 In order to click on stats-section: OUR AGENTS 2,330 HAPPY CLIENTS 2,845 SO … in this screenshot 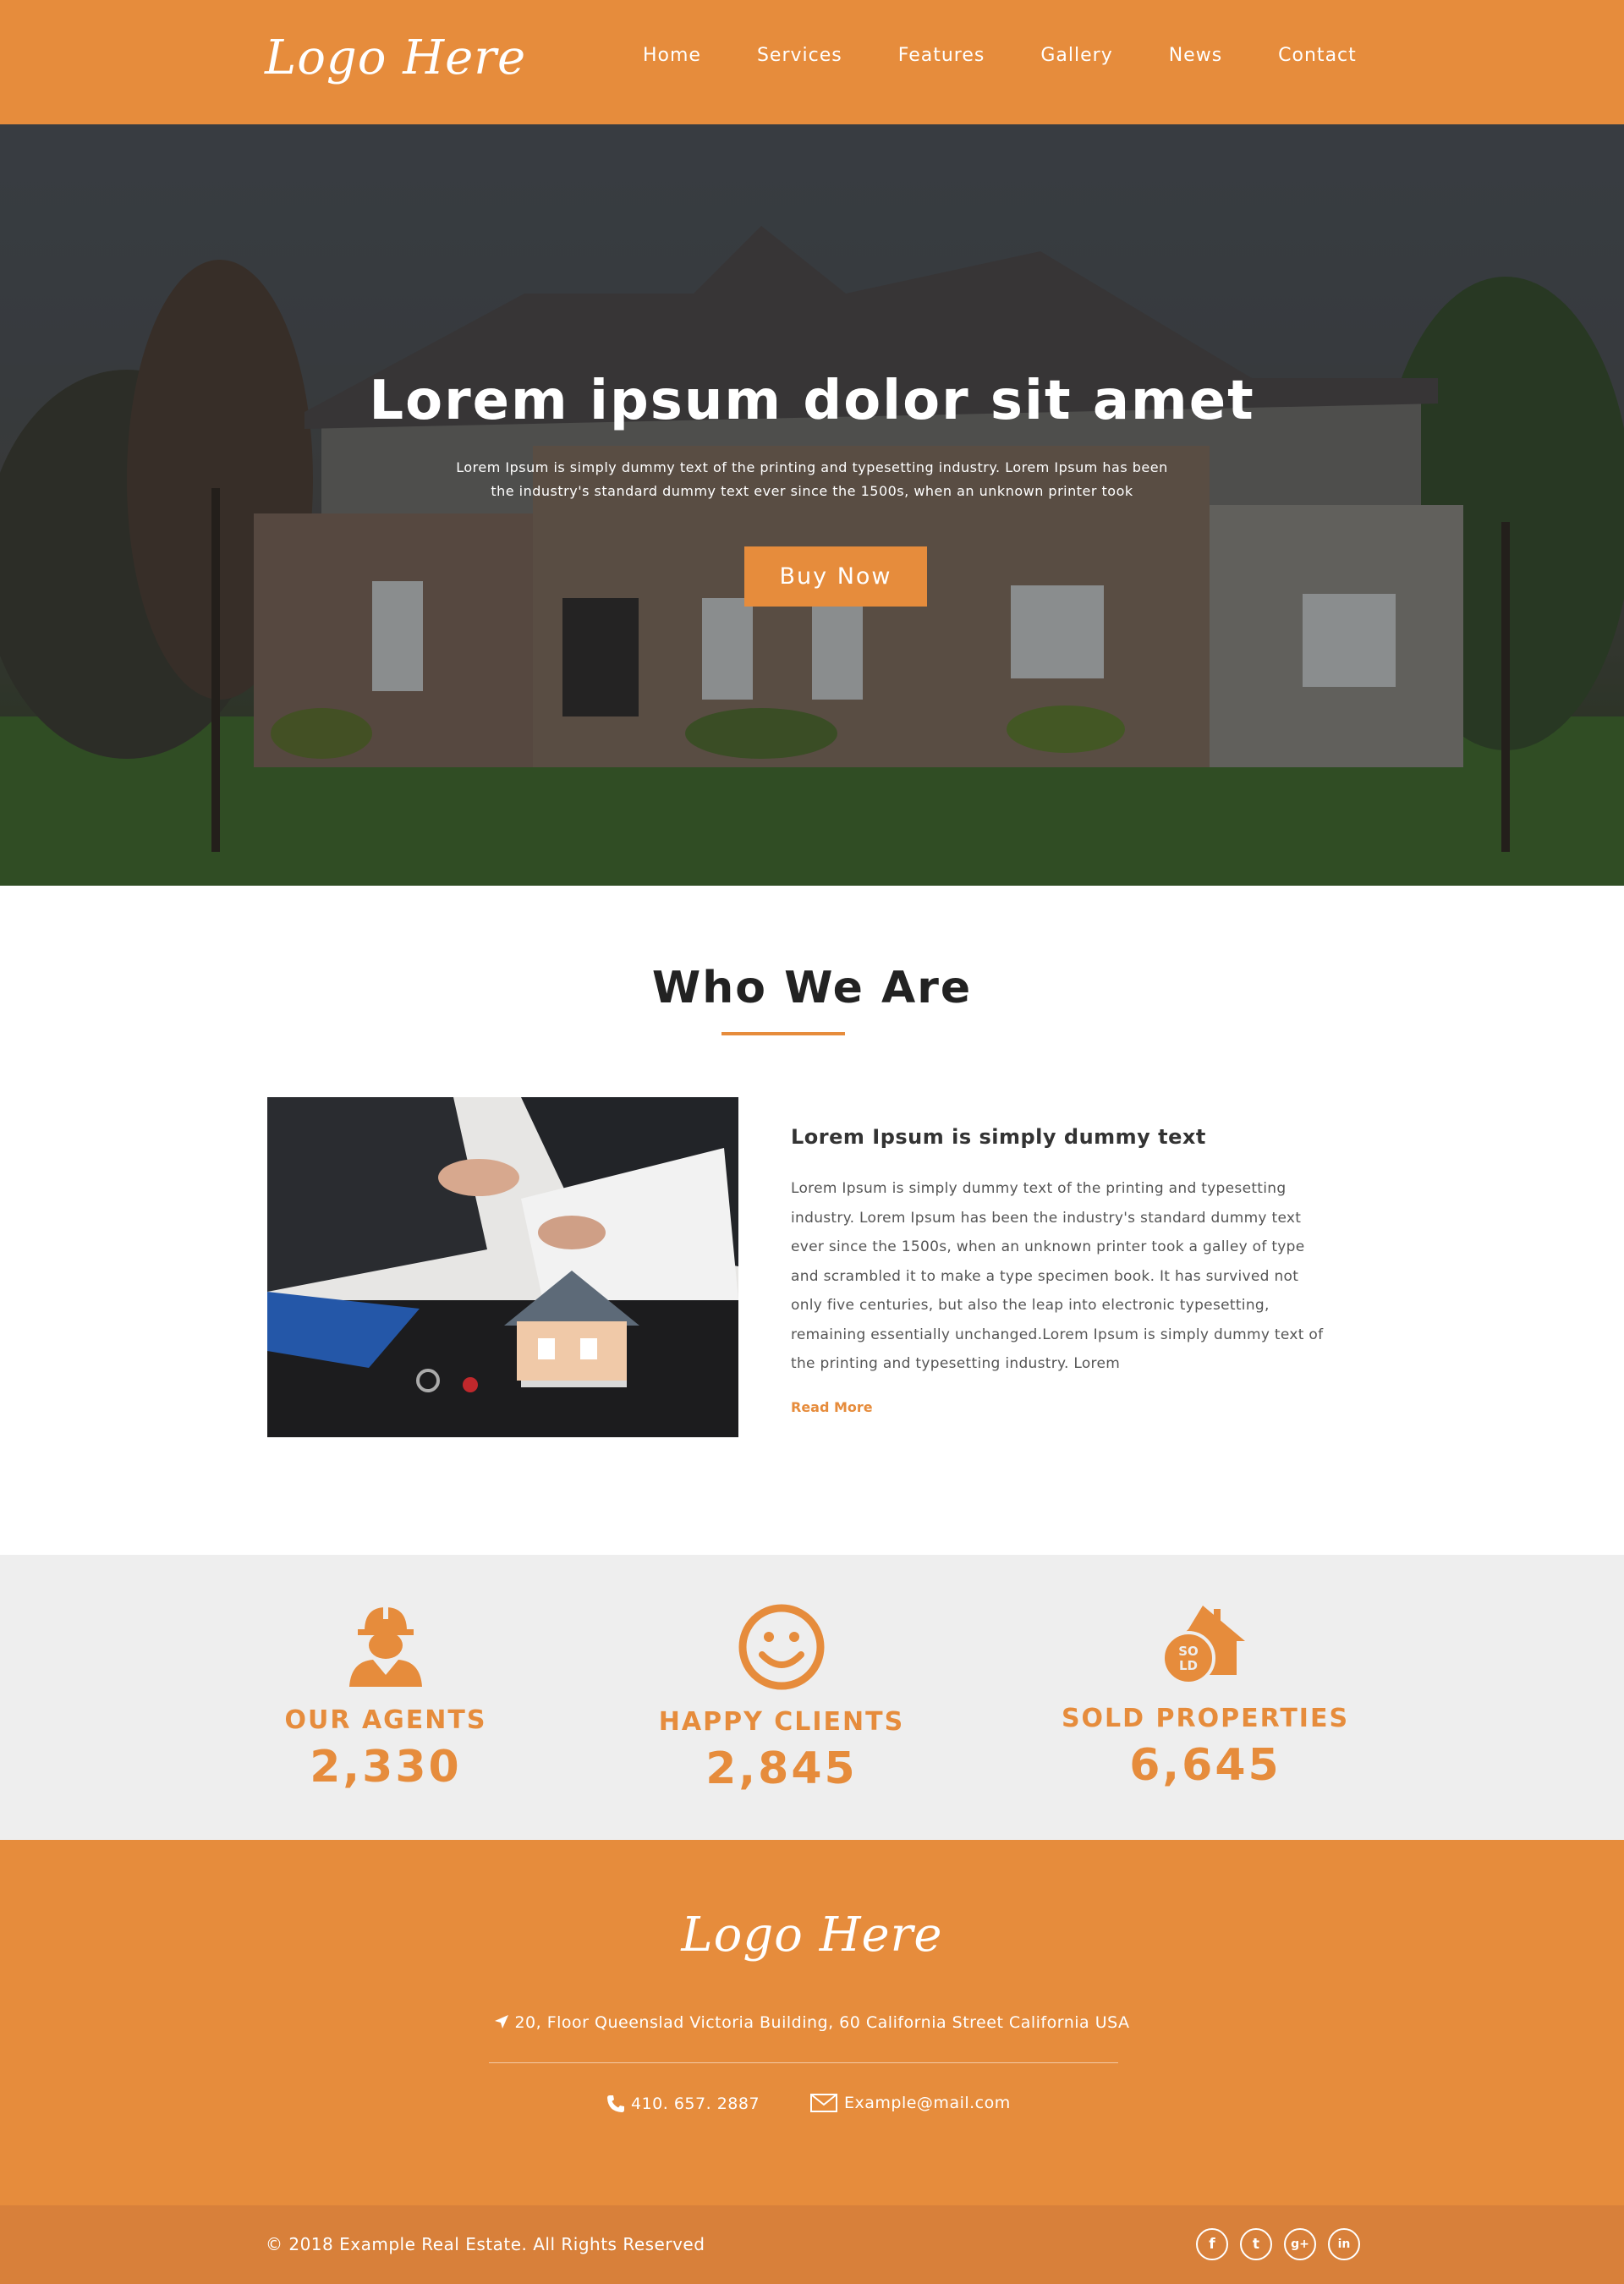, I will do `click(812, 1698)`.